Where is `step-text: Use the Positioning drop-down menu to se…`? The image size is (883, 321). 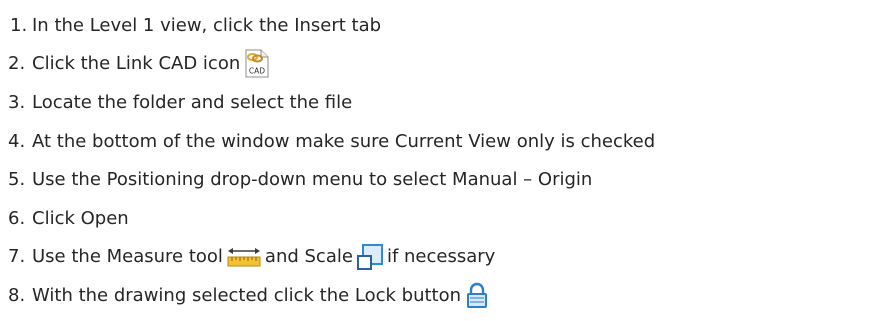 step-text: Use the Positioning drop-down menu to se… is located at coordinates (312, 180).